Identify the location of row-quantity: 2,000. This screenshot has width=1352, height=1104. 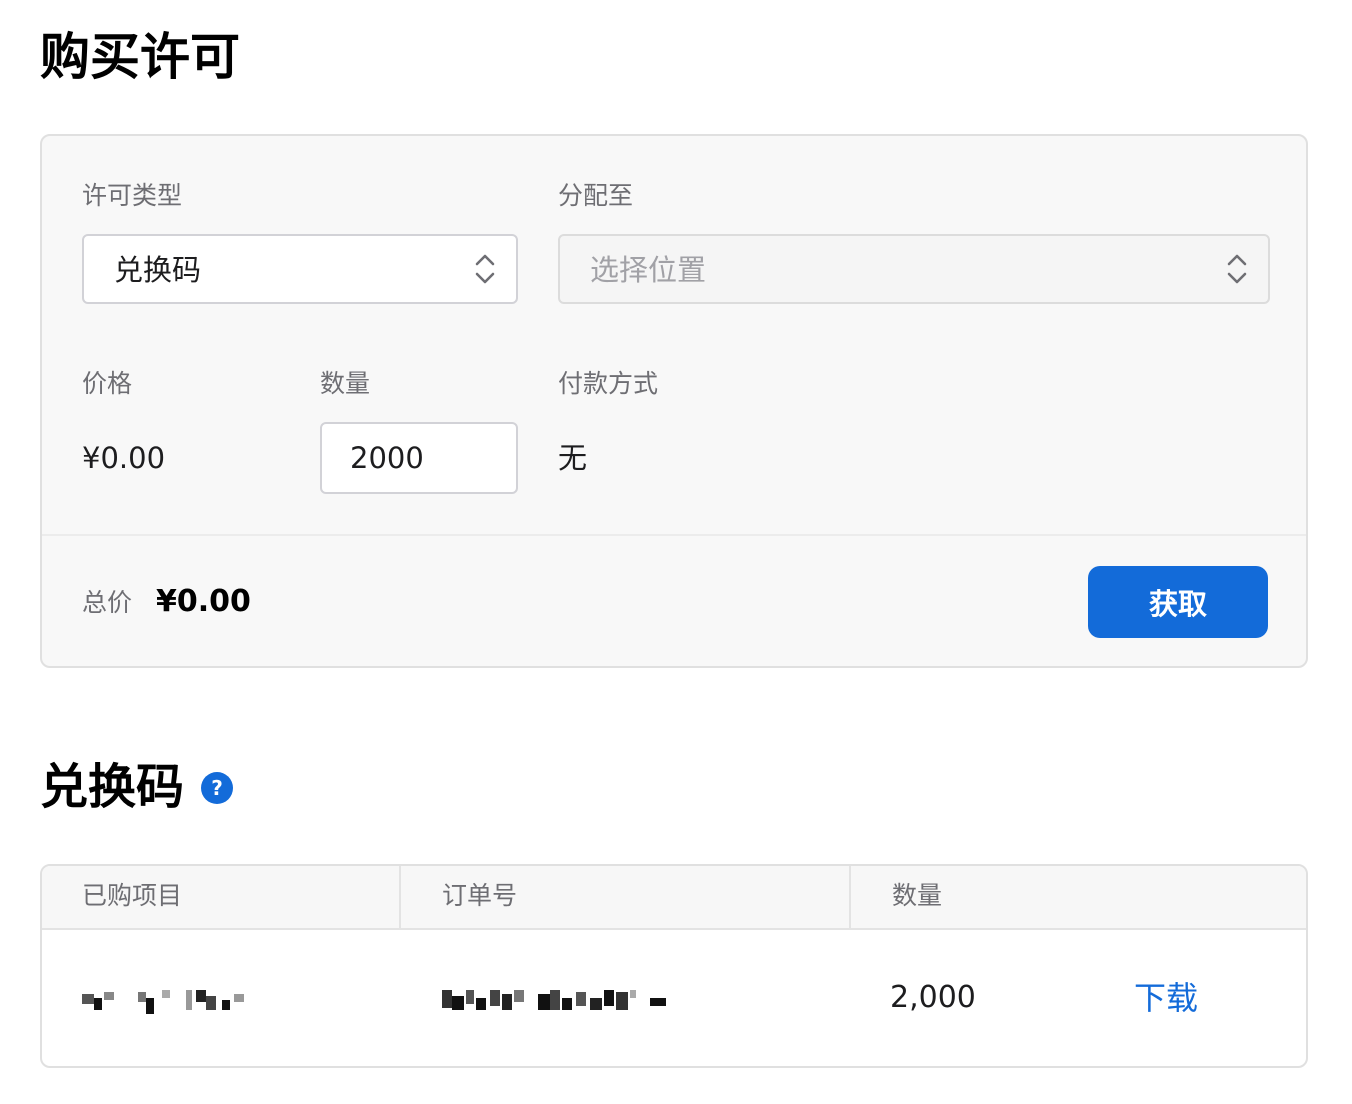
(933, 997).